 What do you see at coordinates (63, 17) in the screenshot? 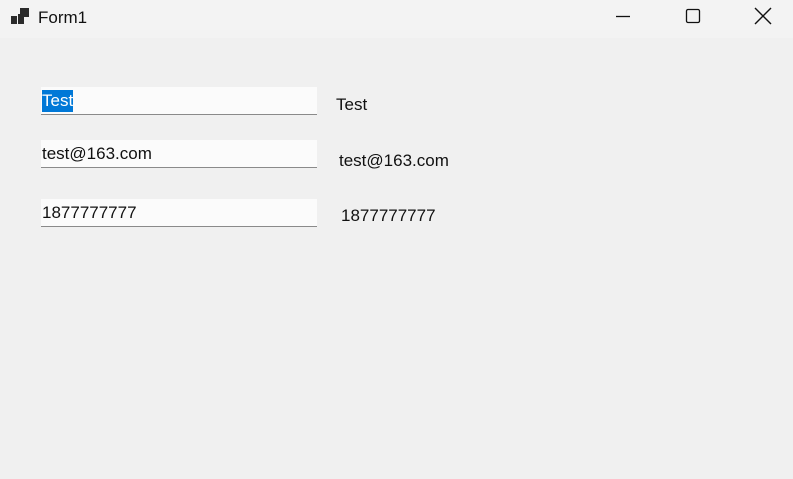
I see `window-title: Form1` at bounding box center [63, 17].